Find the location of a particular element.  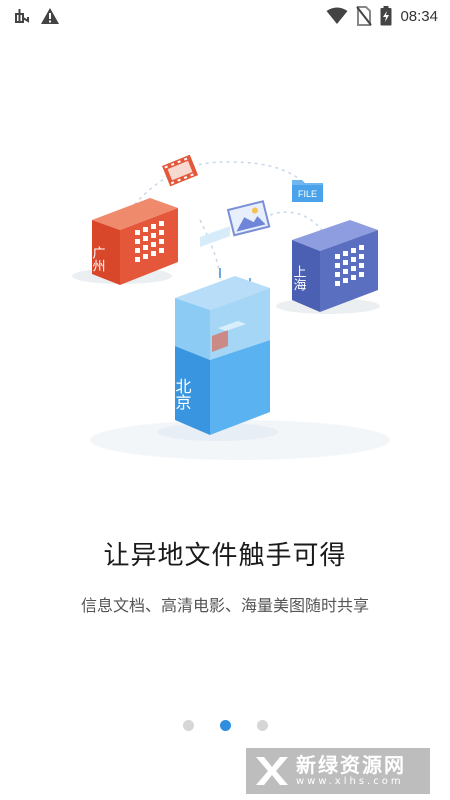

onboarding-subline: 信息文档、高清电影、海量美图随时共享 is located at coordinates (224, 605).